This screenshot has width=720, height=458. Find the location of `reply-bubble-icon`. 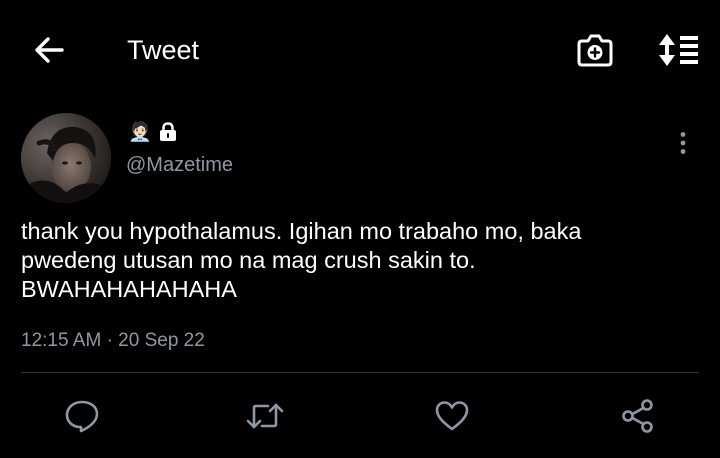

reply-bubble-icon is located at coordinates (82, 416).